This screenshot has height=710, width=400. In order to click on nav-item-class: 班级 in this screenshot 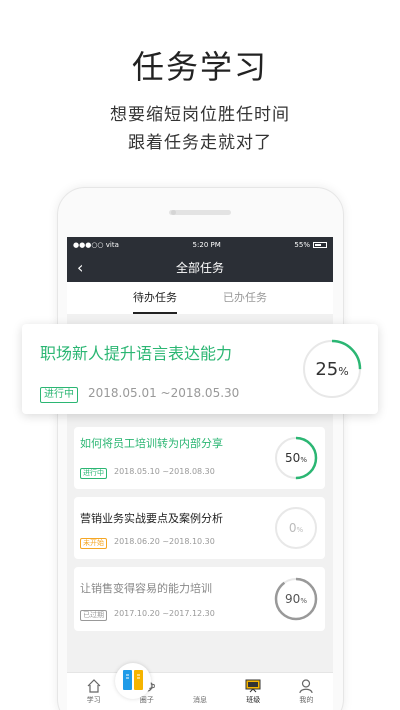, I will do `click(253, 691)`.